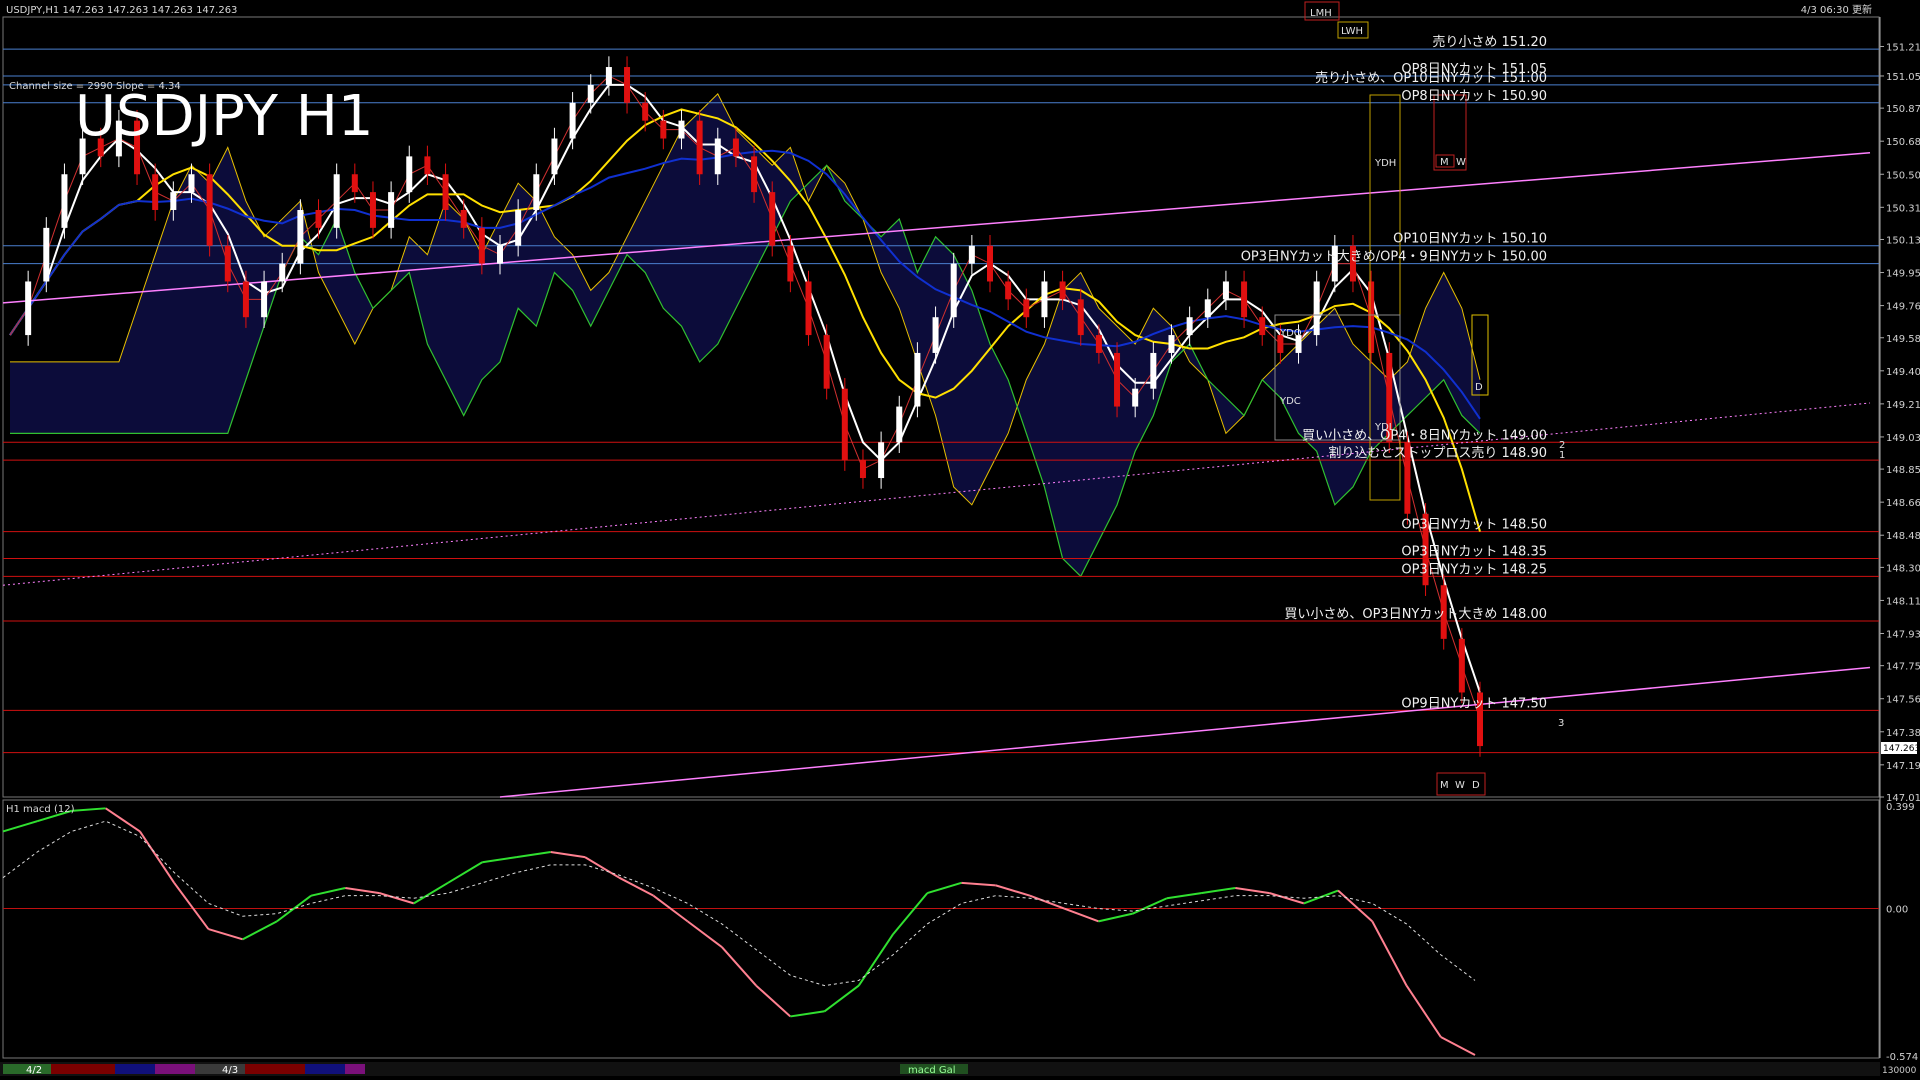 This screenshot has height=1080, width=1920. What do you see at coordinates (739, 903) in the screenshot?
I see `macd-signal-line` at bounding box center [739, 903].